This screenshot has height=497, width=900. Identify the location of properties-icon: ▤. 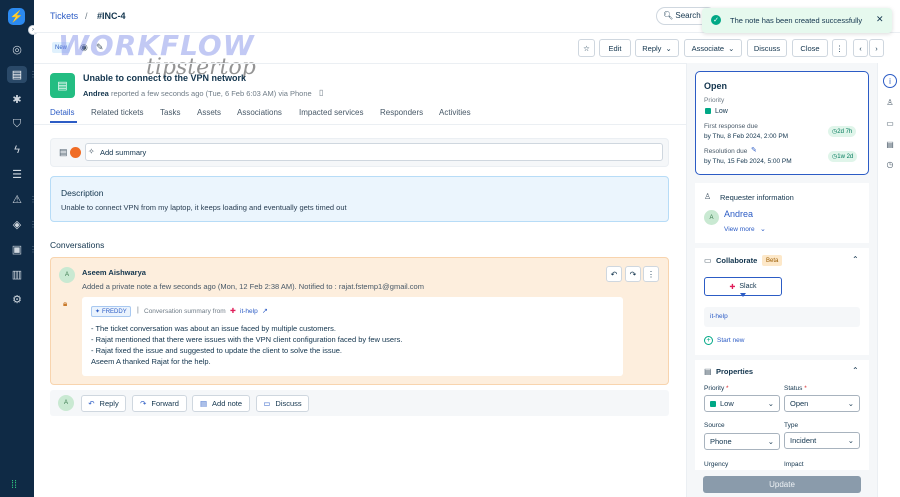
(708, 371).